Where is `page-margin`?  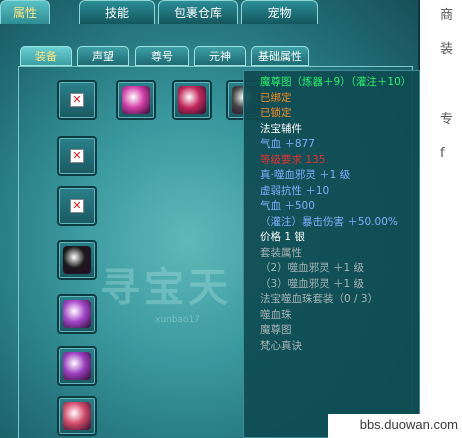
page-margin is located at coordinates (441, 219).